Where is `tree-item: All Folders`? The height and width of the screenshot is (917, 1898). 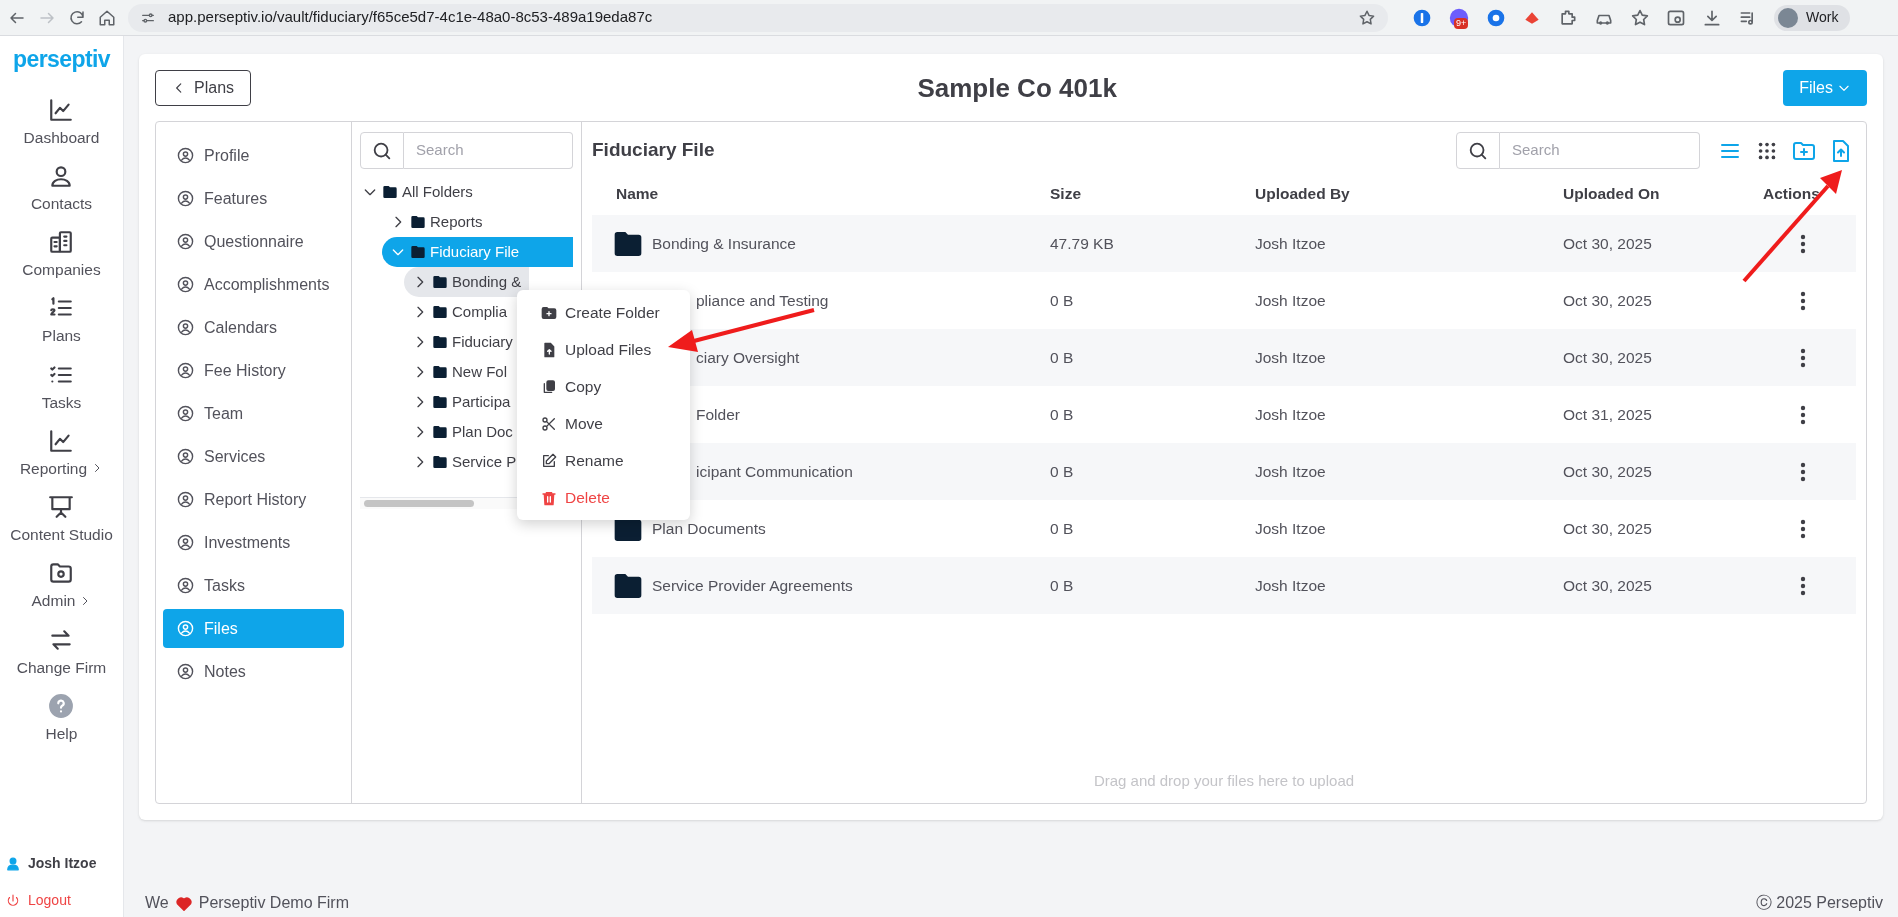 tree-item: All Folders is located at coordinates (420, 192).